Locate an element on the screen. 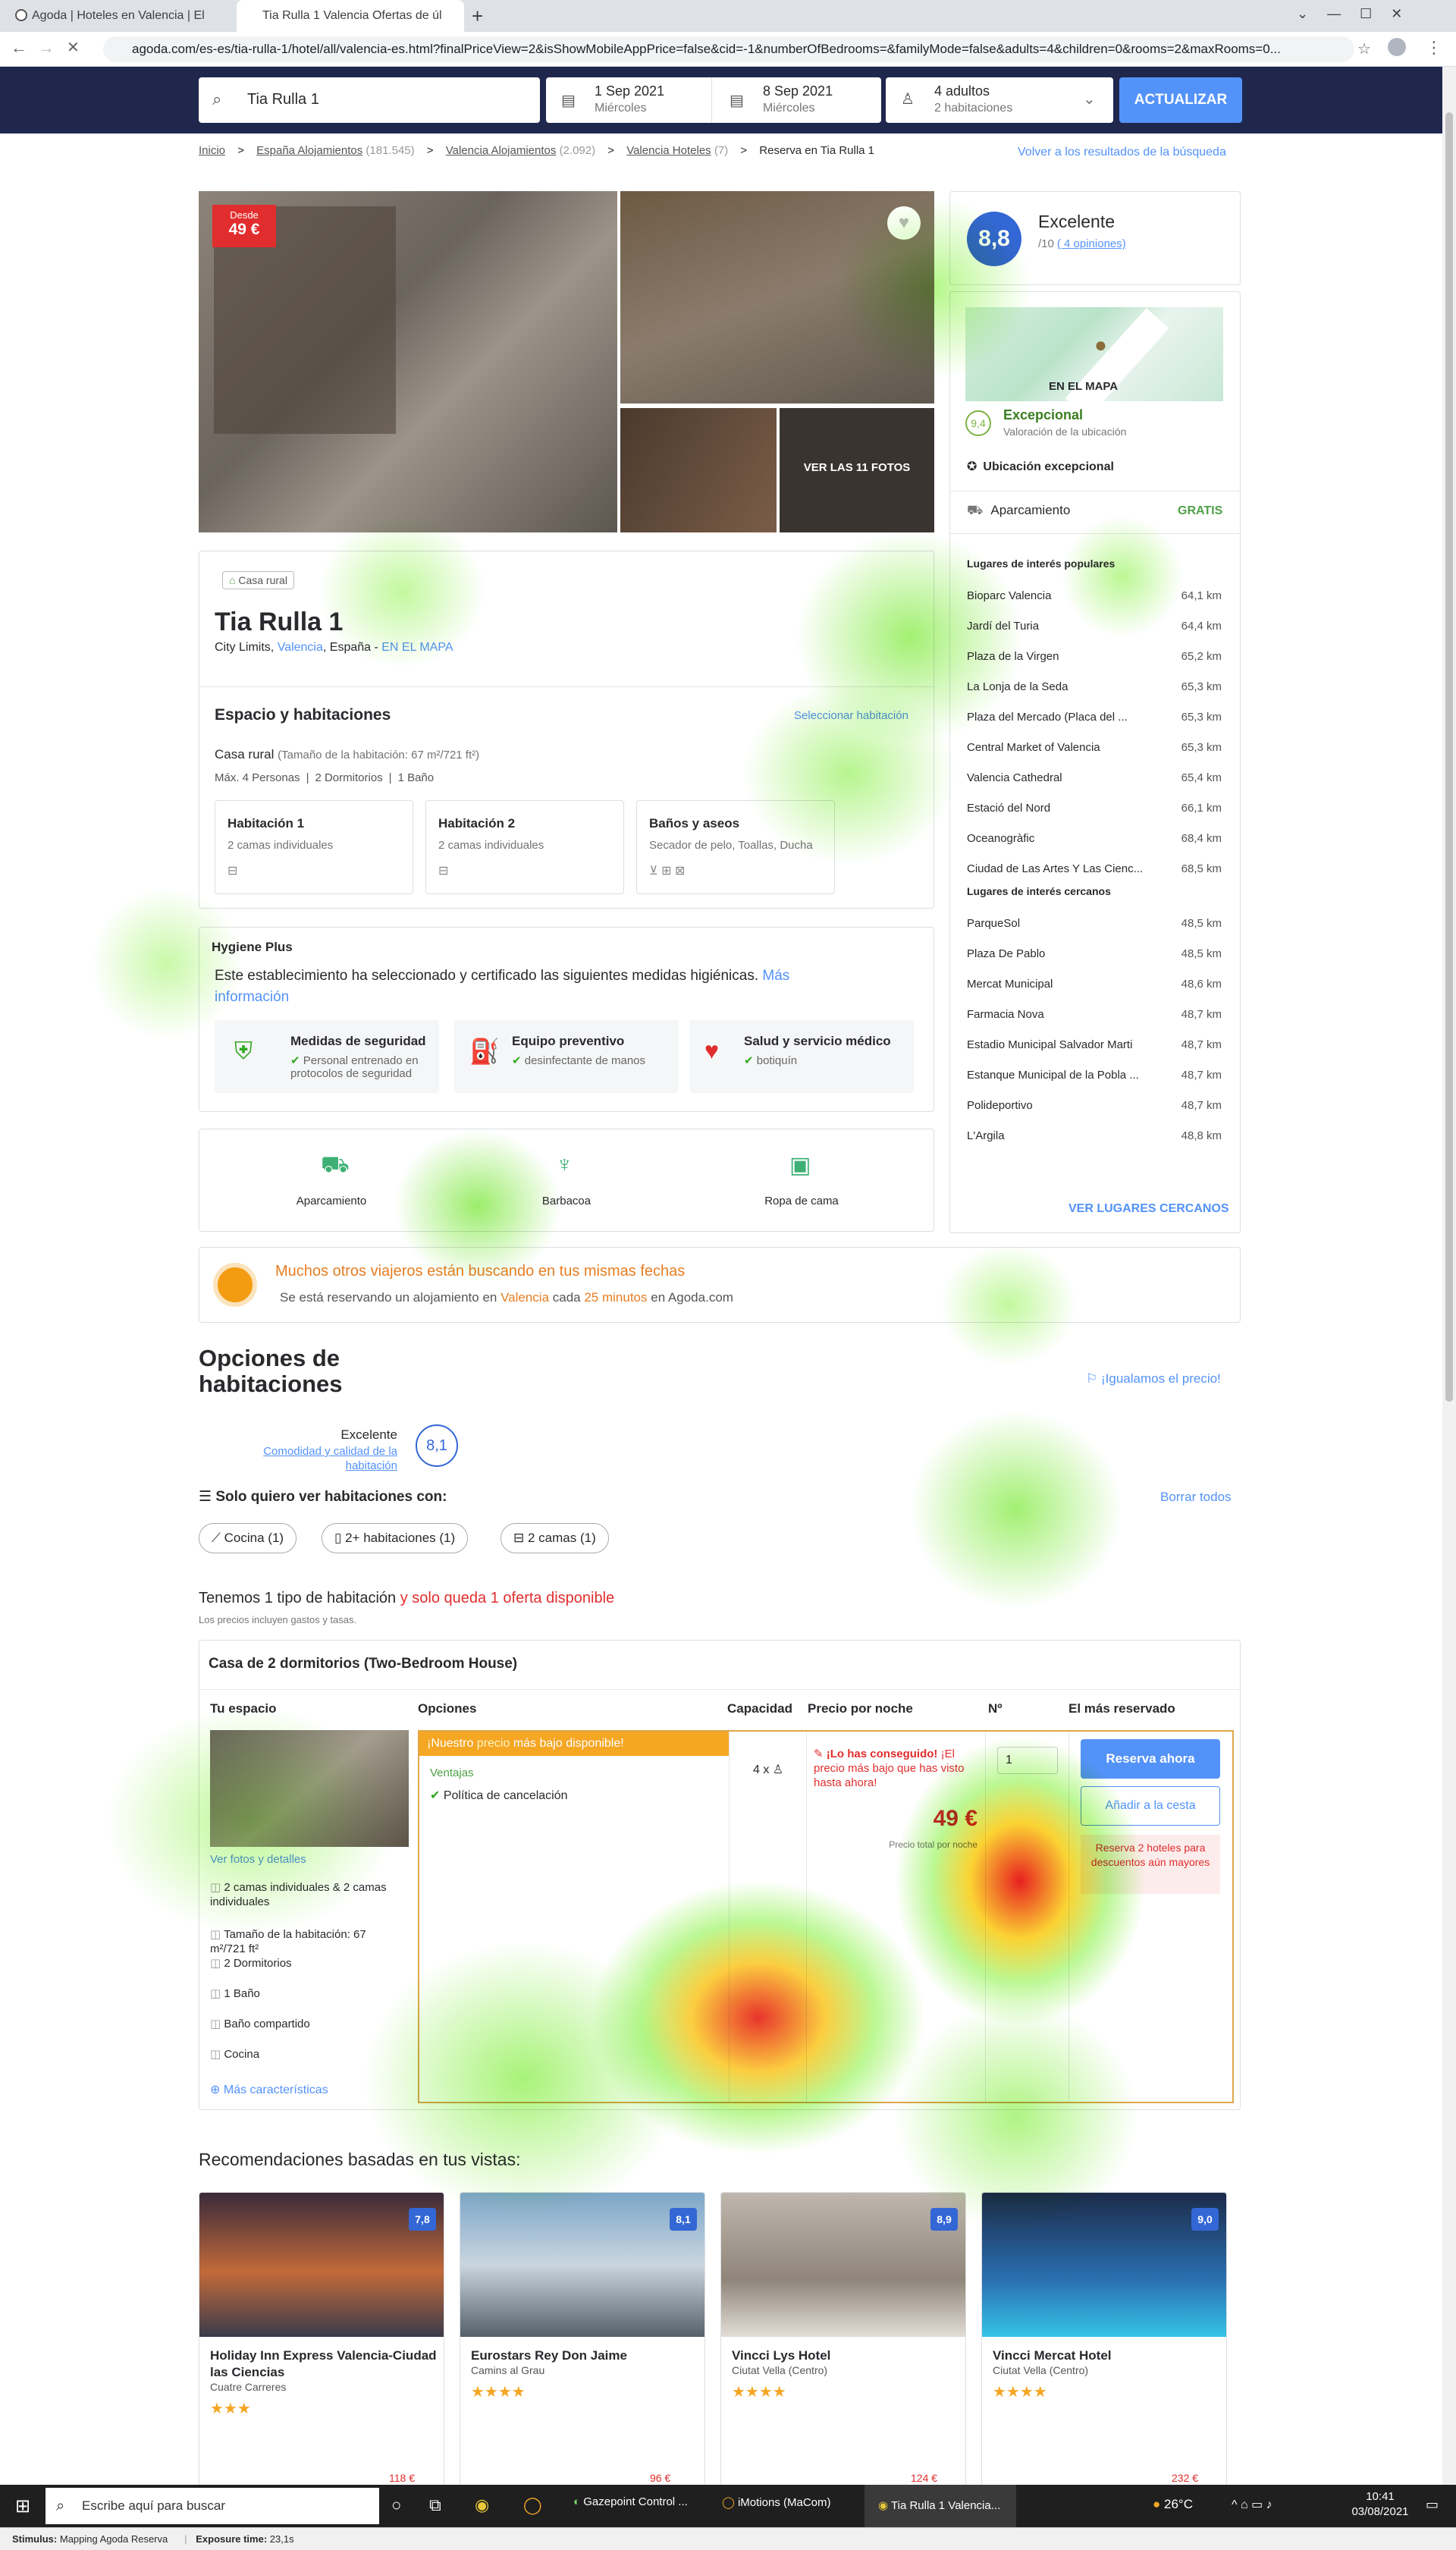  price-match-link: ⚐ ¡Igualamos el precio! is located at coordinates (1153, 1378).